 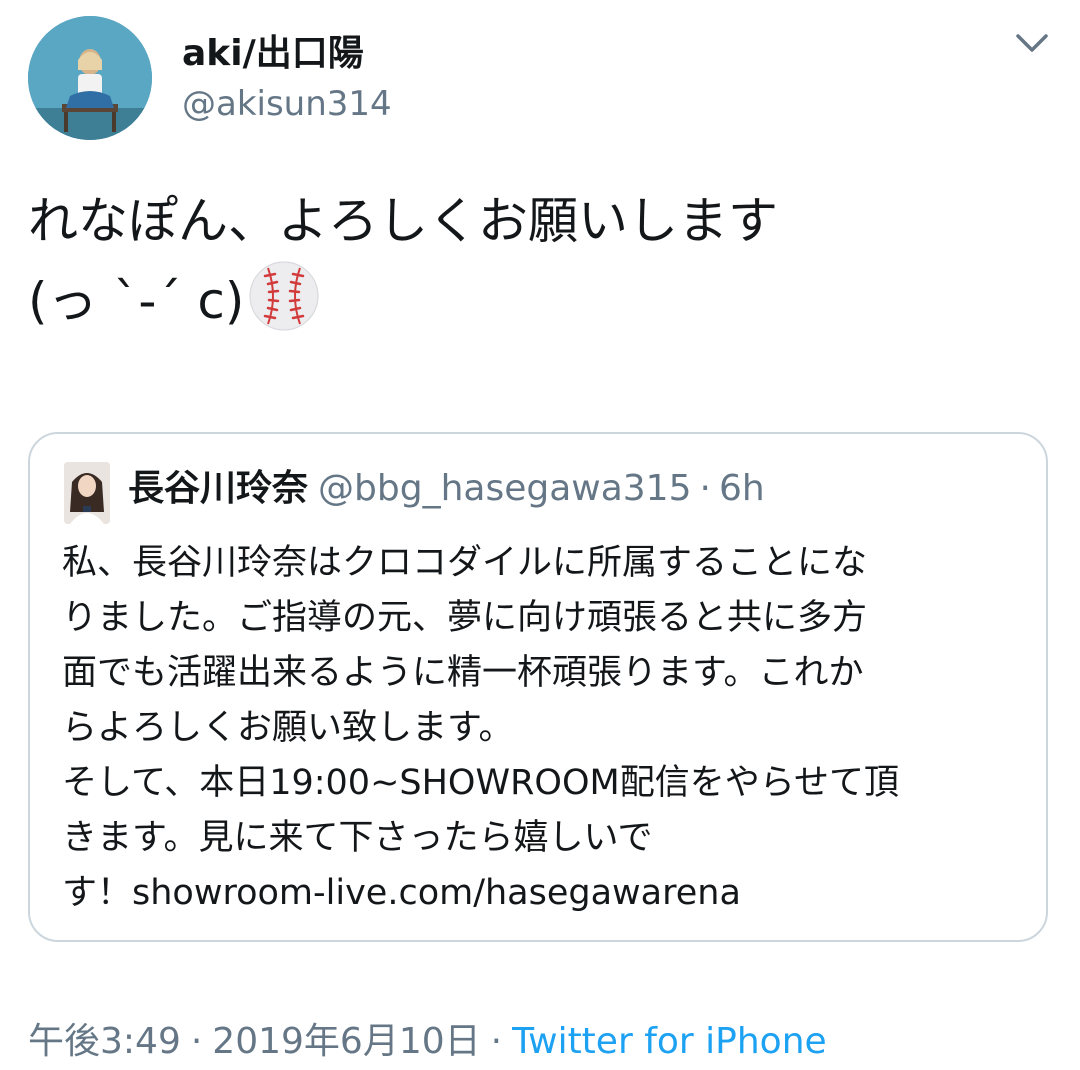 I want to click on tweet-date: 2019年6月10日, so click(x=346, y=1041).